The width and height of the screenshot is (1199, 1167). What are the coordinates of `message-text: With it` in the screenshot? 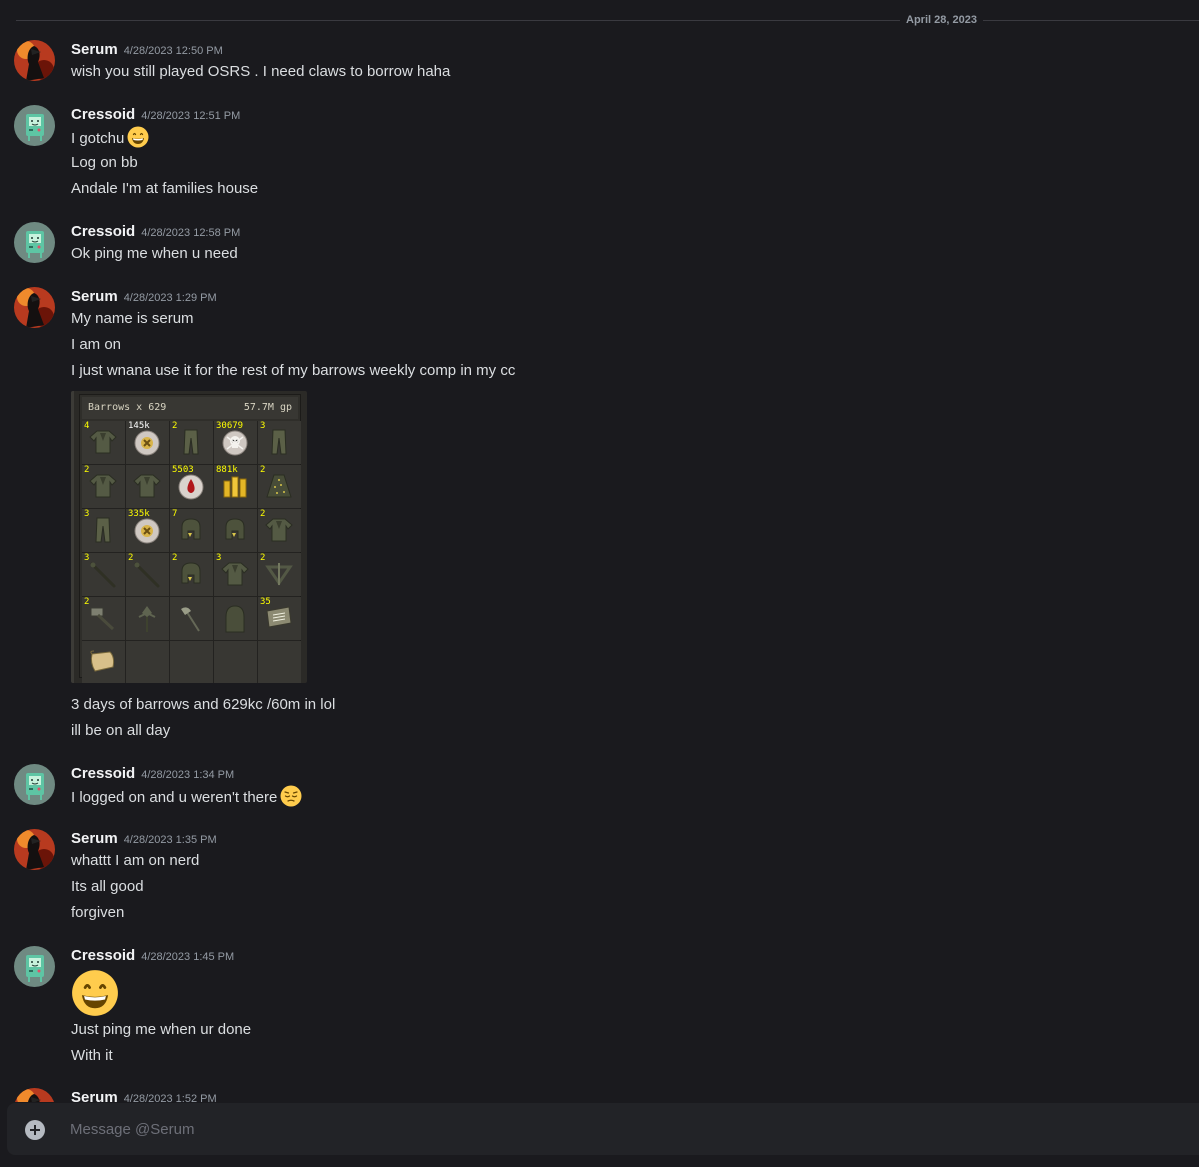 It's located at (92, 1055).